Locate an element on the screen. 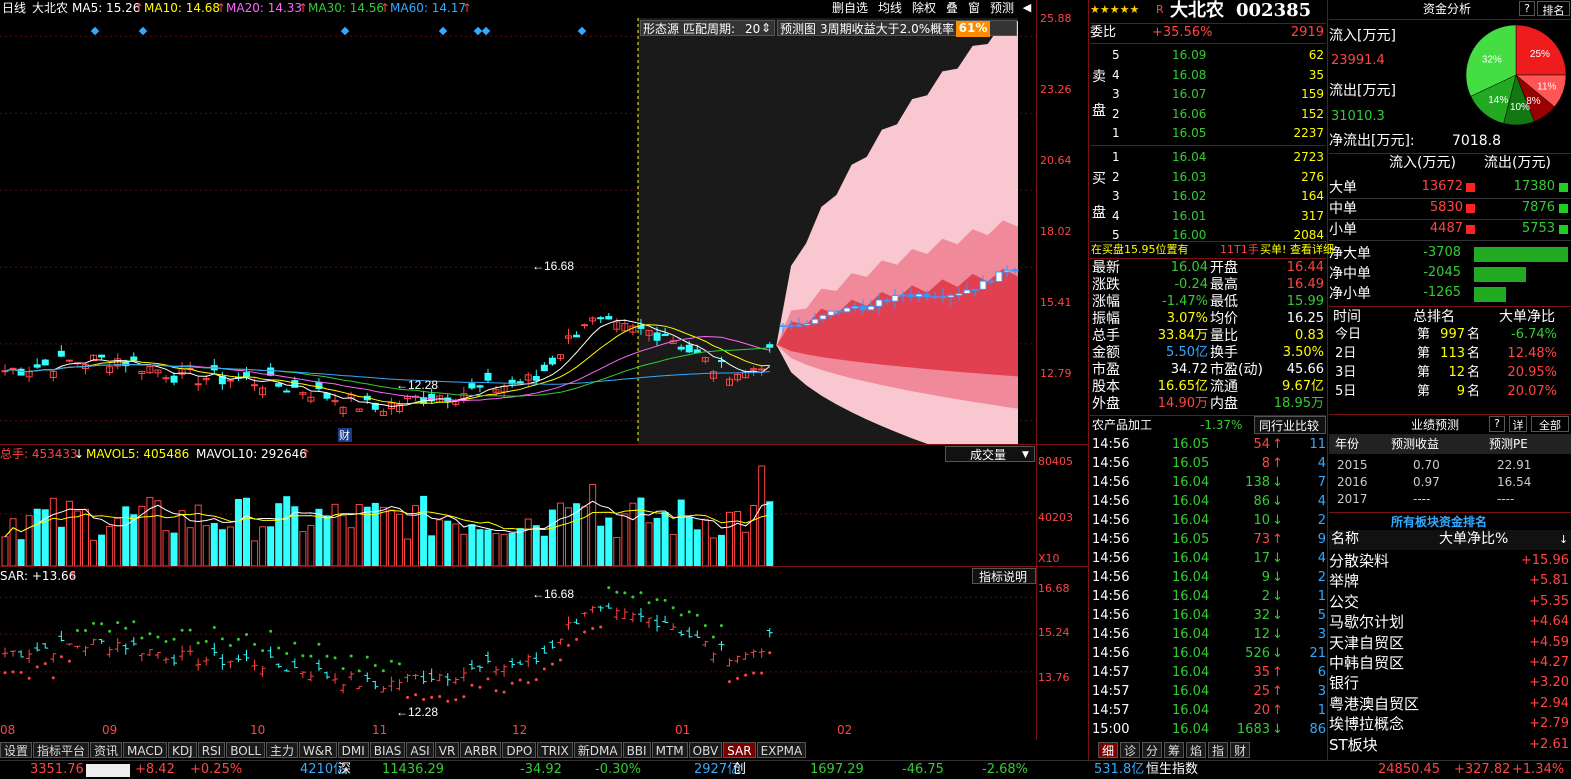 The image size is (1571, 779). toolbar-button: 窗 is located at coordinates (974, 8).